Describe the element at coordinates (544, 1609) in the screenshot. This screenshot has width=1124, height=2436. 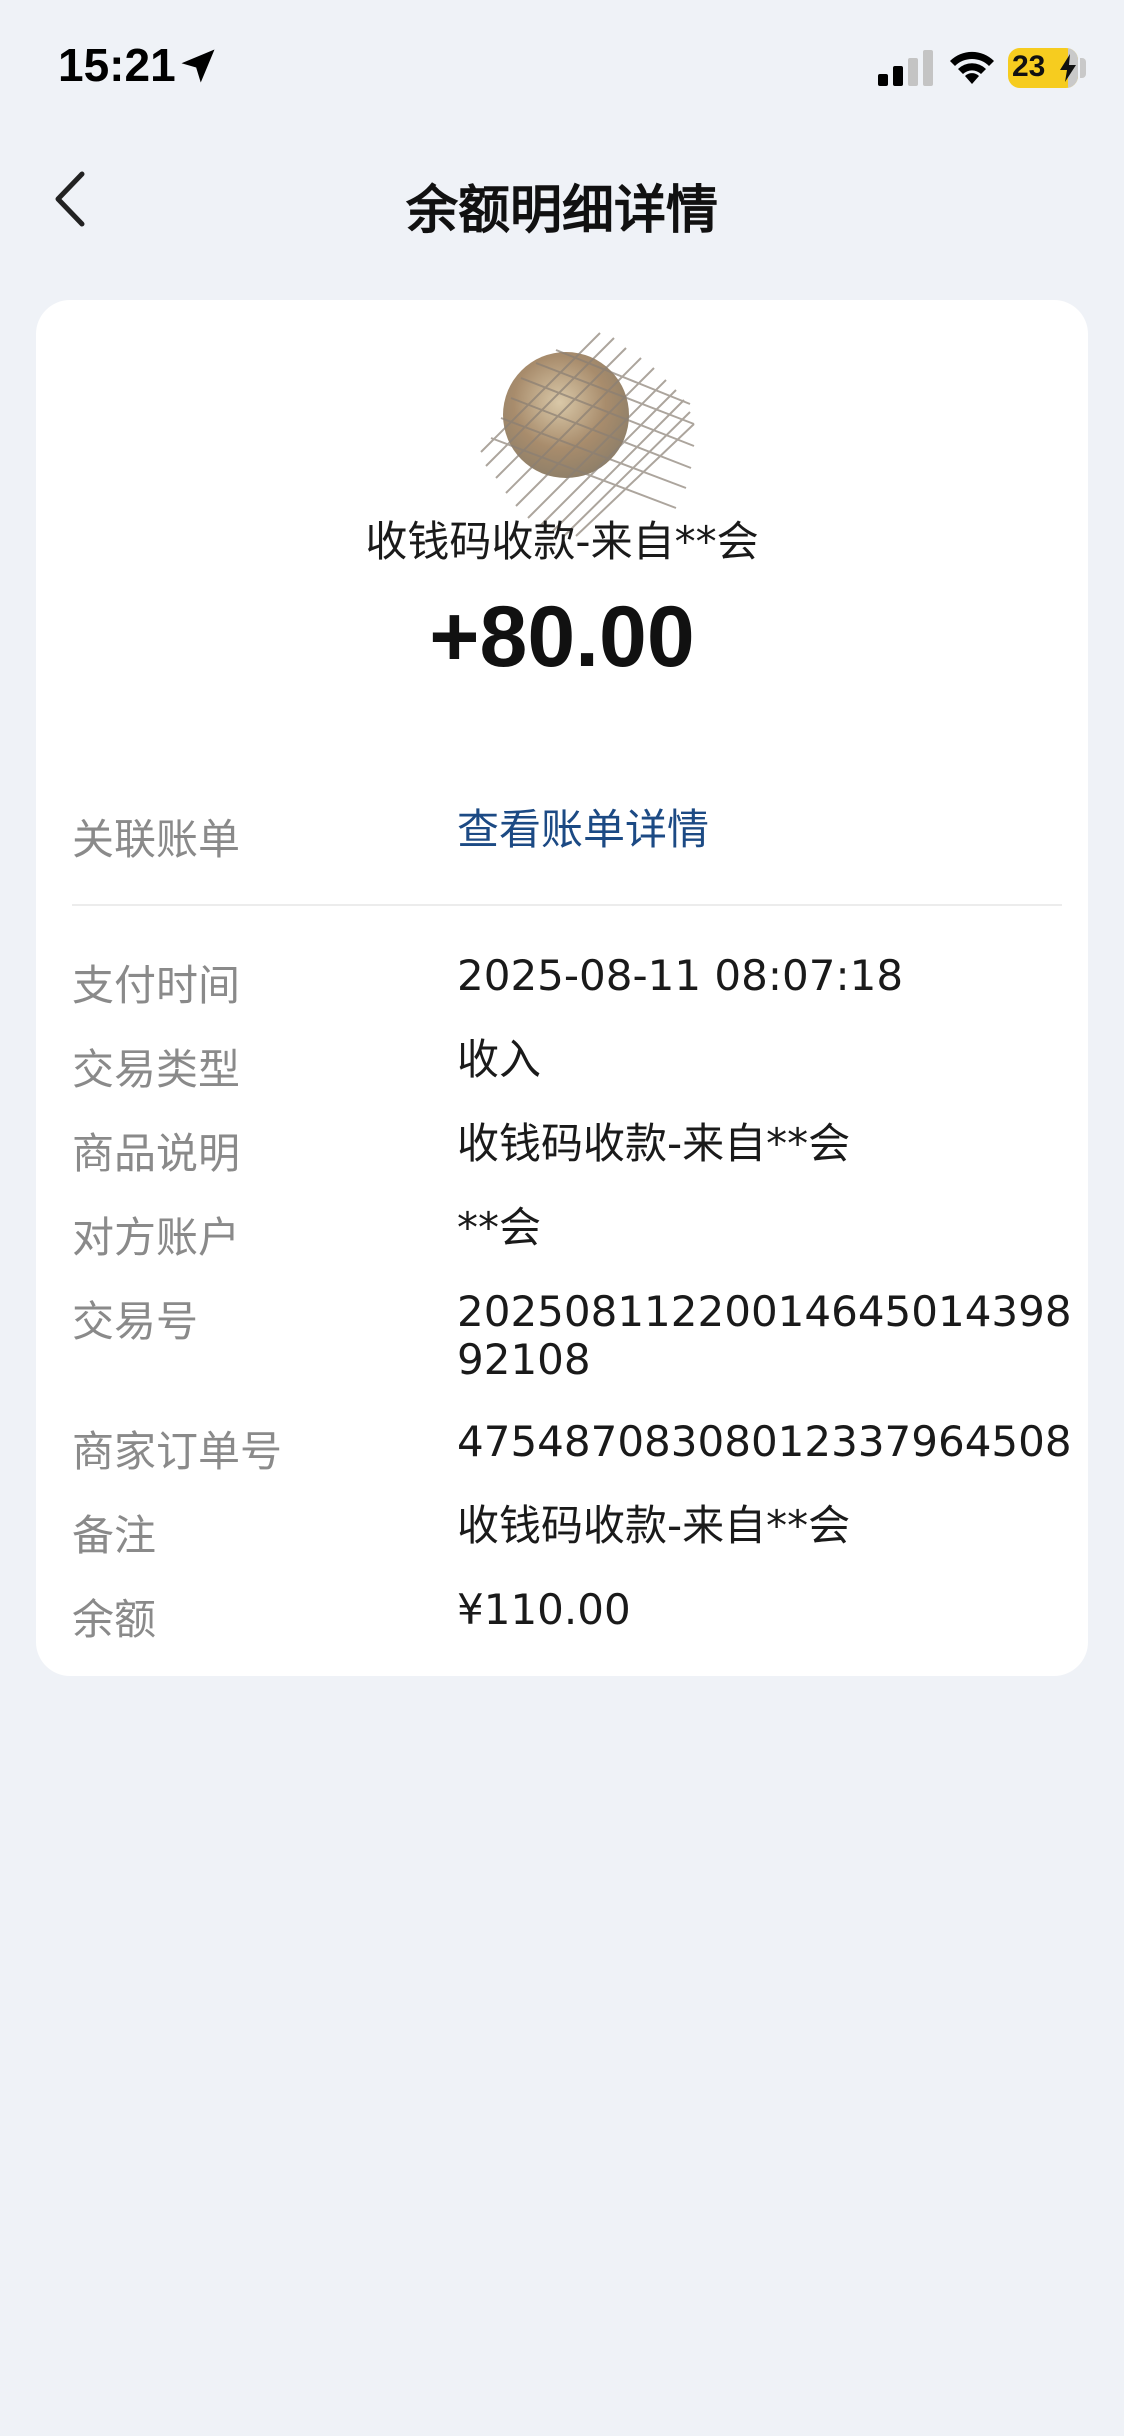
I see `detail-value: ¥110.00` at that location.